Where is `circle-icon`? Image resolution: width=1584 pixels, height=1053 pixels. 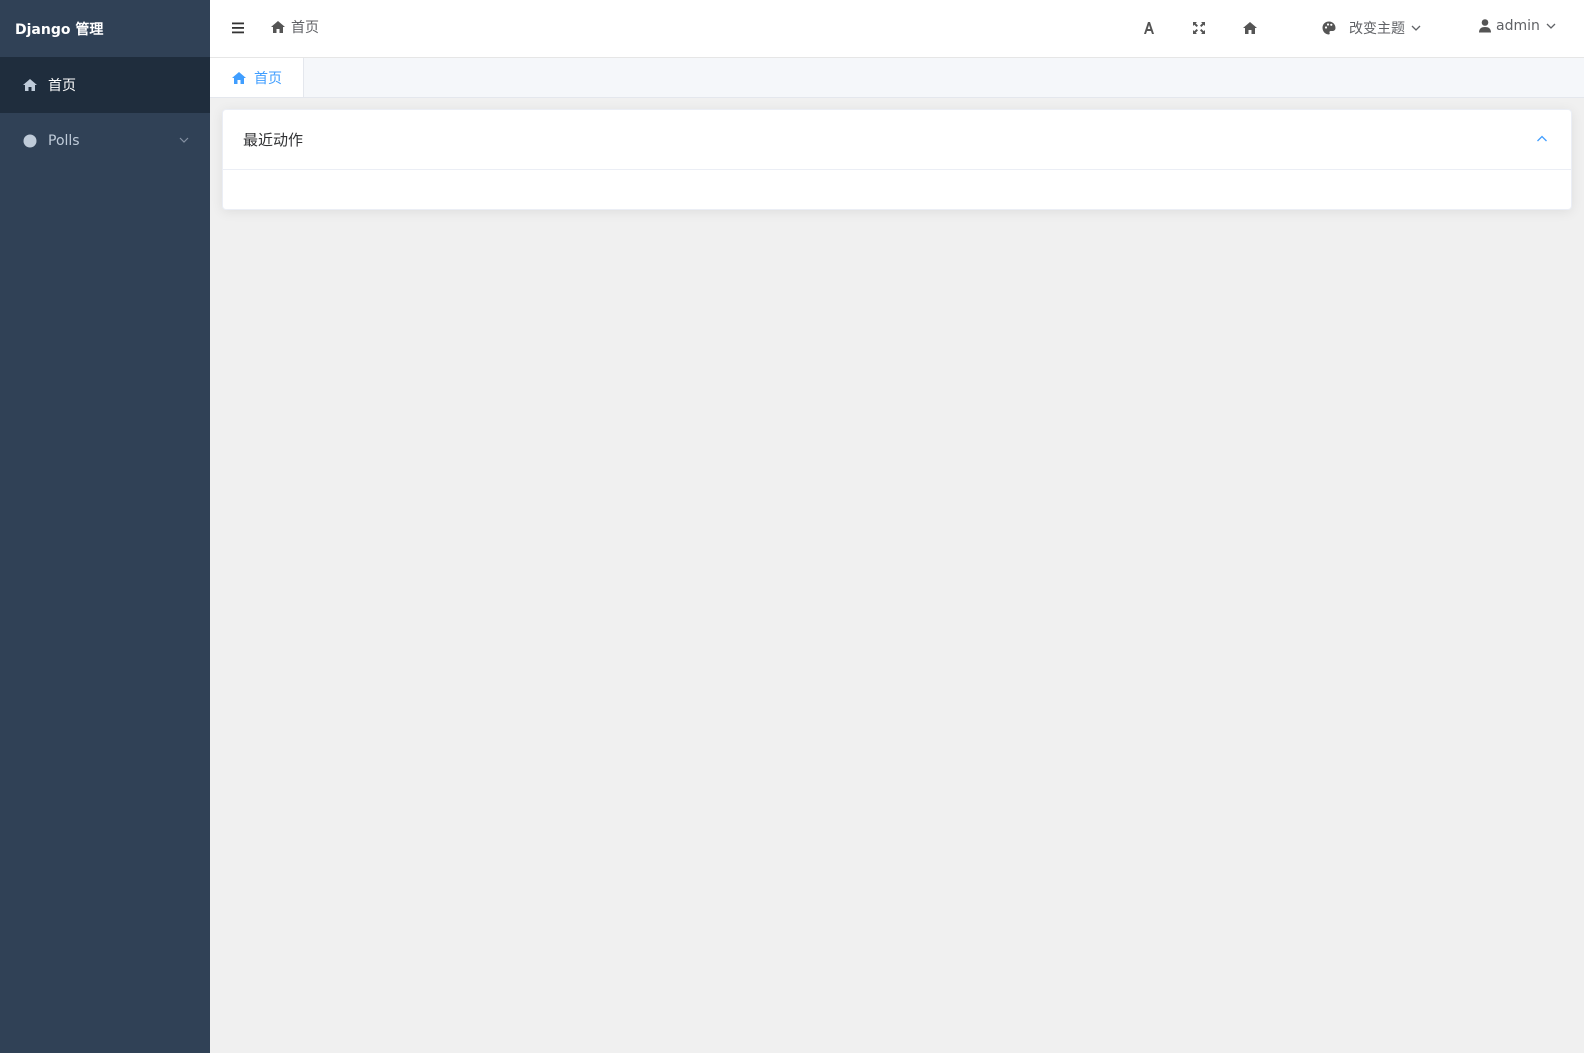
circle-icon is located at coordinates (30, 141).